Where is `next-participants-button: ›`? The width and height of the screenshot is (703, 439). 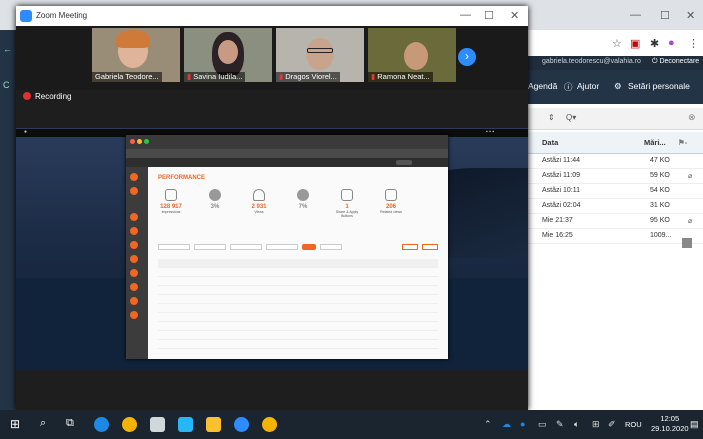
next-participants-button: › is located at coordinates (467, 57).